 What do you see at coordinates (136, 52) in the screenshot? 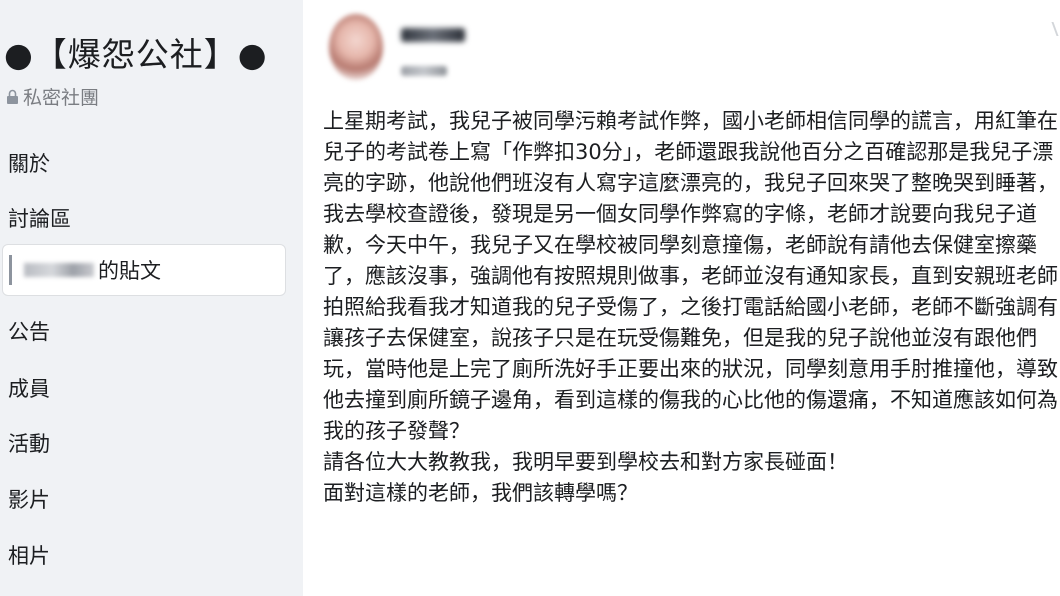
I see `group-name: ●【爆怨公社】●` at bounding box center [136, 52].